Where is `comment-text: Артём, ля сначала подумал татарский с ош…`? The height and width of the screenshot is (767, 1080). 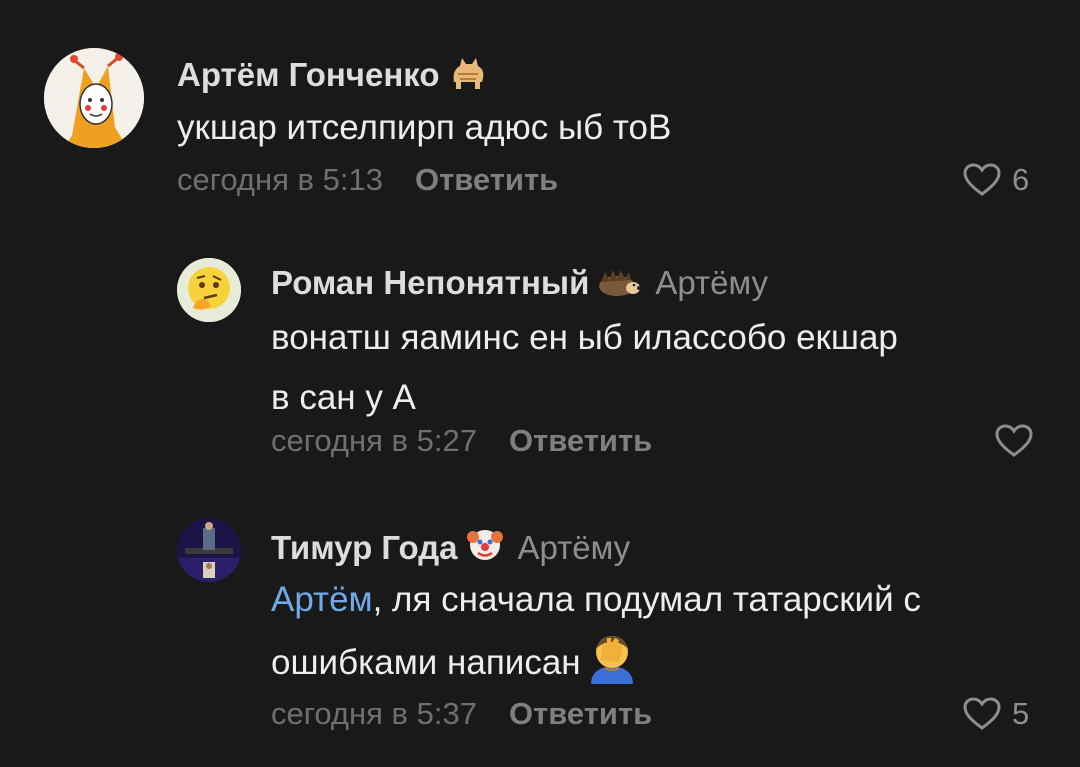 comment-text: Артём, ля сначала подумал татарский с ош… is located at coordinates (596, 636).